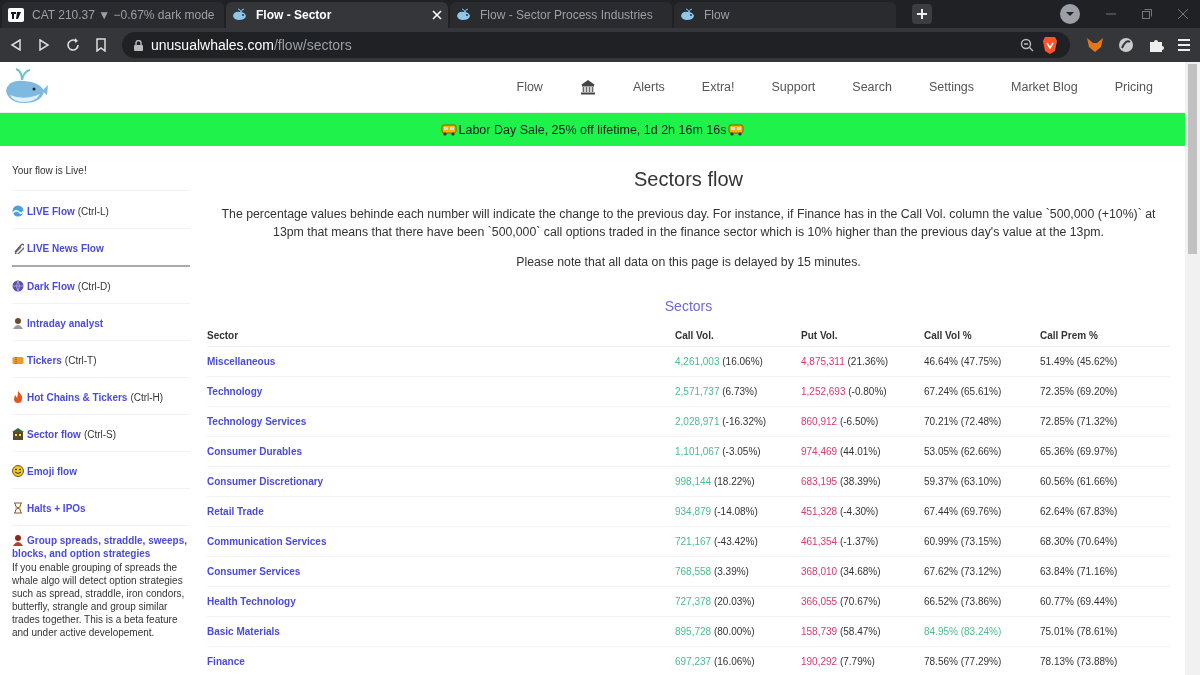 Image resolution: width=1200 pixels, height=675 pixels. Describe the element at coordinates (80, 360) in the screenshot. I see `shortcut-label: (Ctrl-T)` at that location.